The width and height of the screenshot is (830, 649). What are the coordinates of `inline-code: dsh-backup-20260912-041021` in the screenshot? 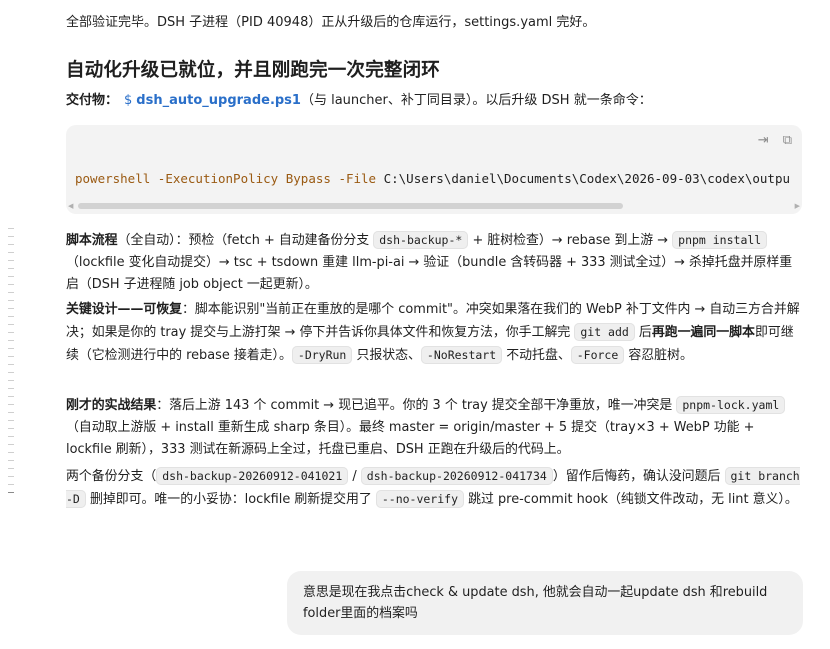 It's located at (252, 476).